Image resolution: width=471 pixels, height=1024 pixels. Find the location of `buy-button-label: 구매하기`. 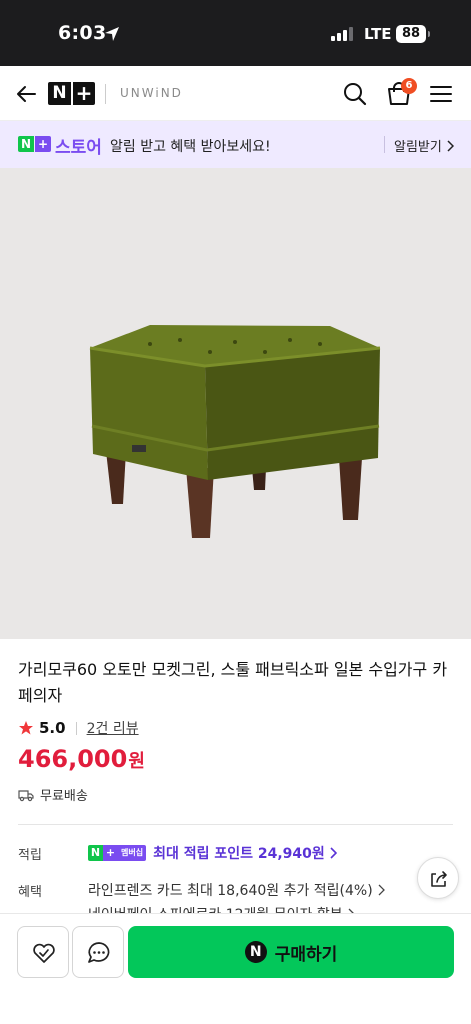

buy-button-label: 구매하기 is located at coordinates (306, 954).